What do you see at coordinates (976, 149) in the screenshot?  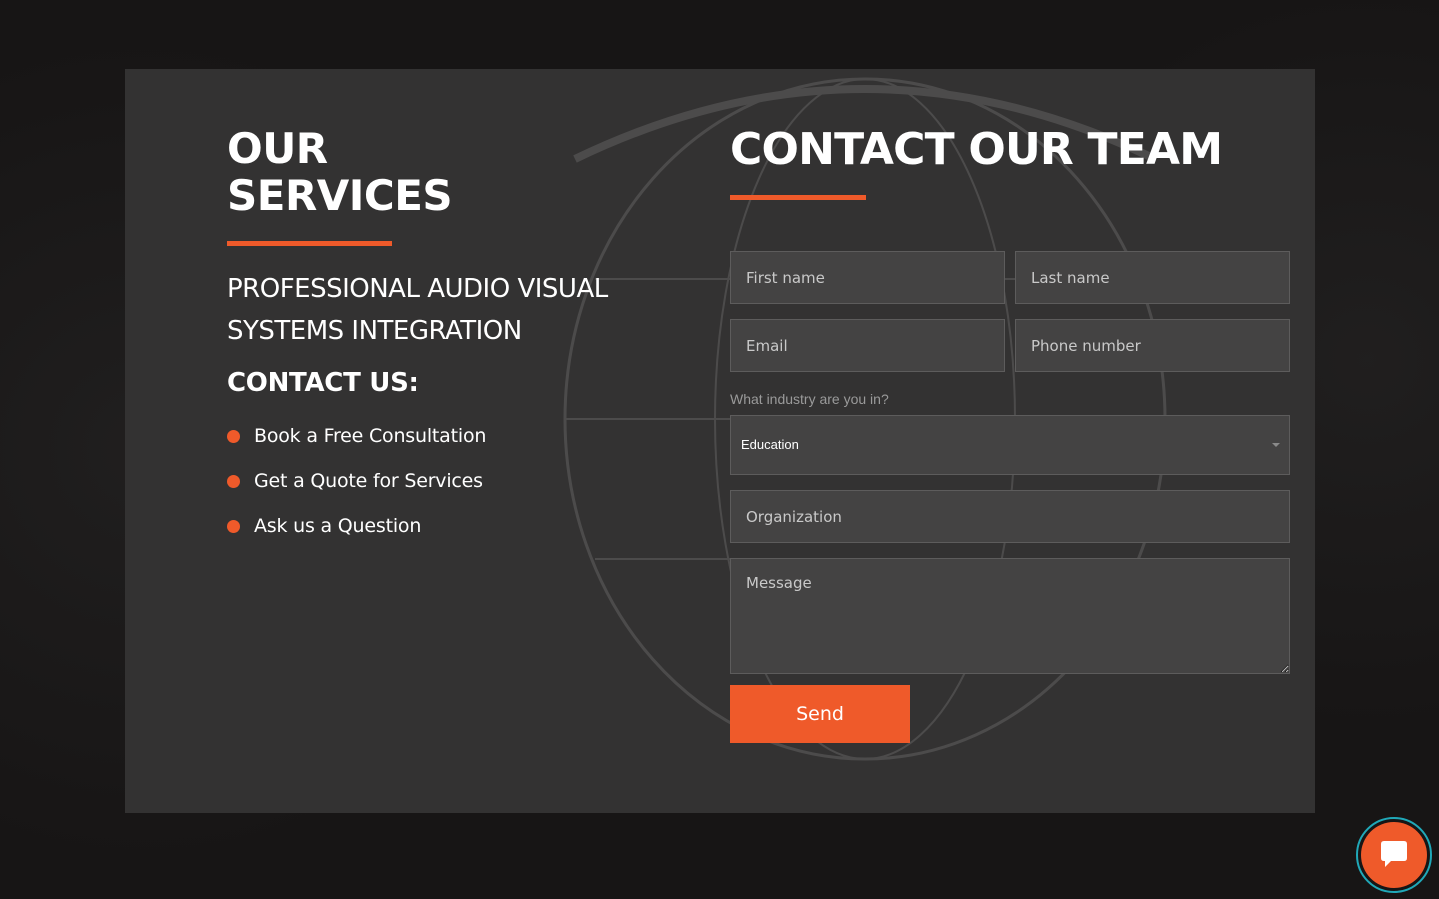 I see `contact-form-title: CONTACT OUR TEAM` at bounding box center [976, 149].